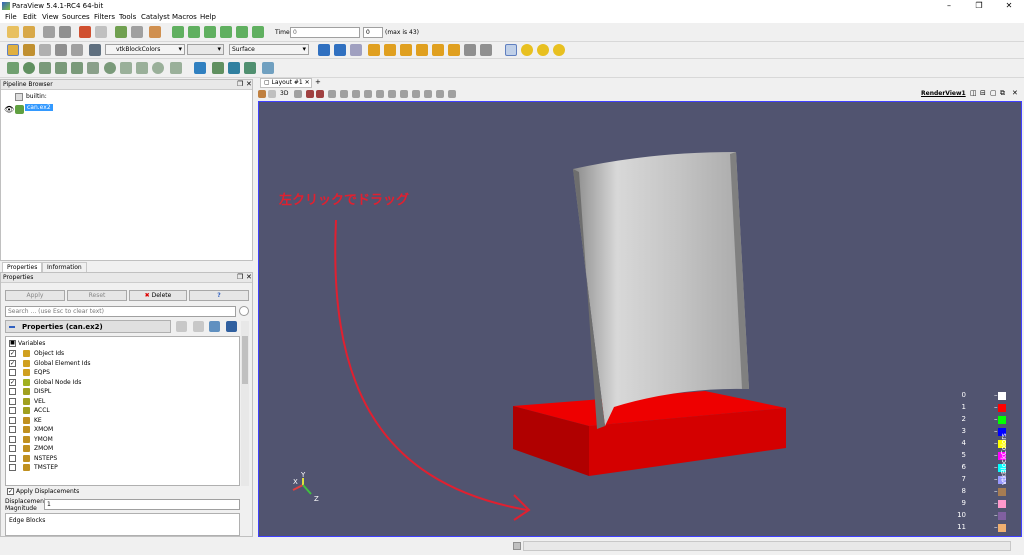 The image size is (1024, 555). Describe the element at coordinates (123, 467) in the screenshot. I see `variable-row: TMSTEP` at that location.